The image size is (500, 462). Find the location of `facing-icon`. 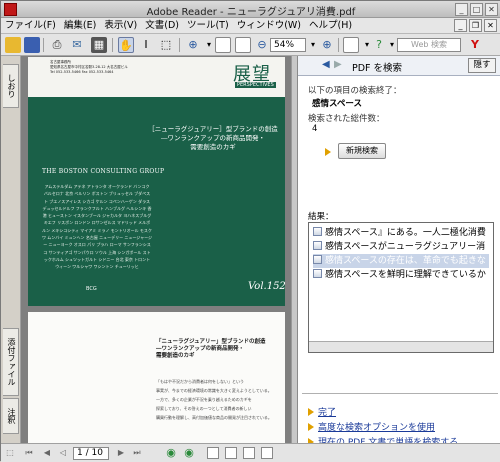

facing-icon is located at coordinates (249, 453).